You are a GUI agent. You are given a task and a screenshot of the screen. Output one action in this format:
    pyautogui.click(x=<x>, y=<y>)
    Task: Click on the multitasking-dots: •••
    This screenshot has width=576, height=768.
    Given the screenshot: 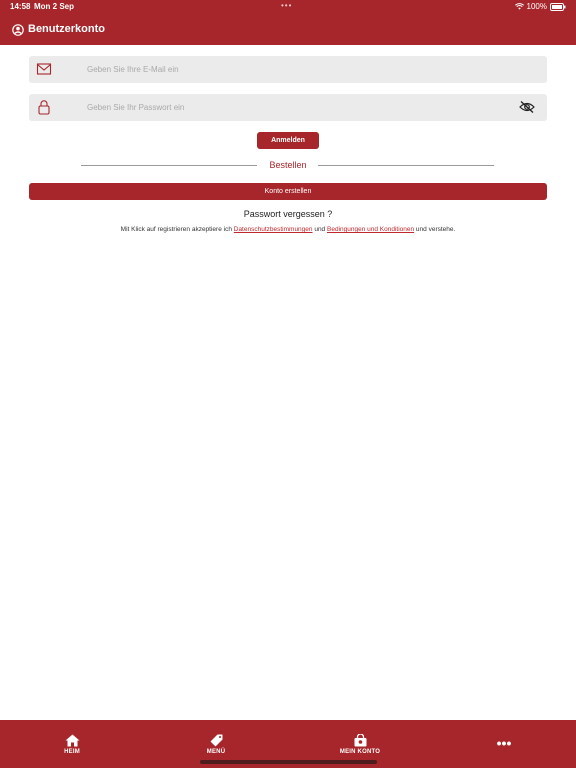 What is the action you would take?
    pyautogui.click(x=286, y=5)
    